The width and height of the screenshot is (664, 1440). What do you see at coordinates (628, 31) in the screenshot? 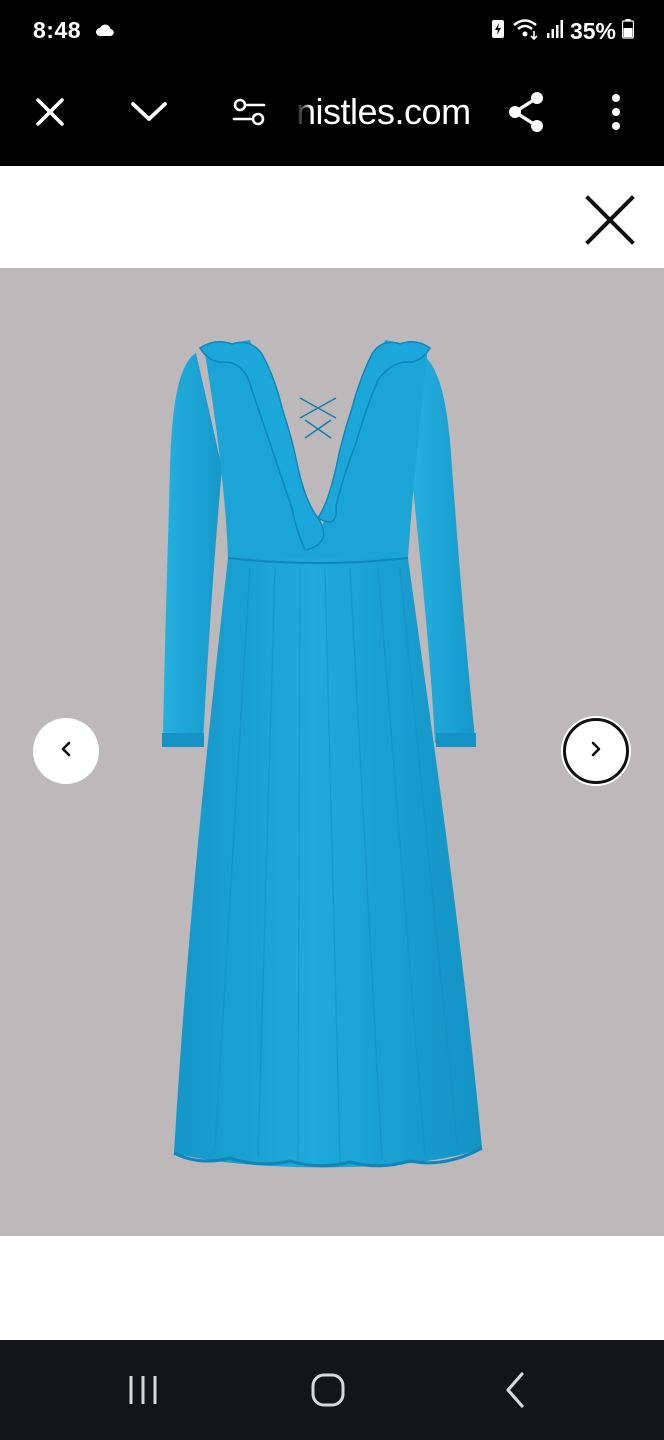
I see `battery-icon` at bounding box center [628, 31].